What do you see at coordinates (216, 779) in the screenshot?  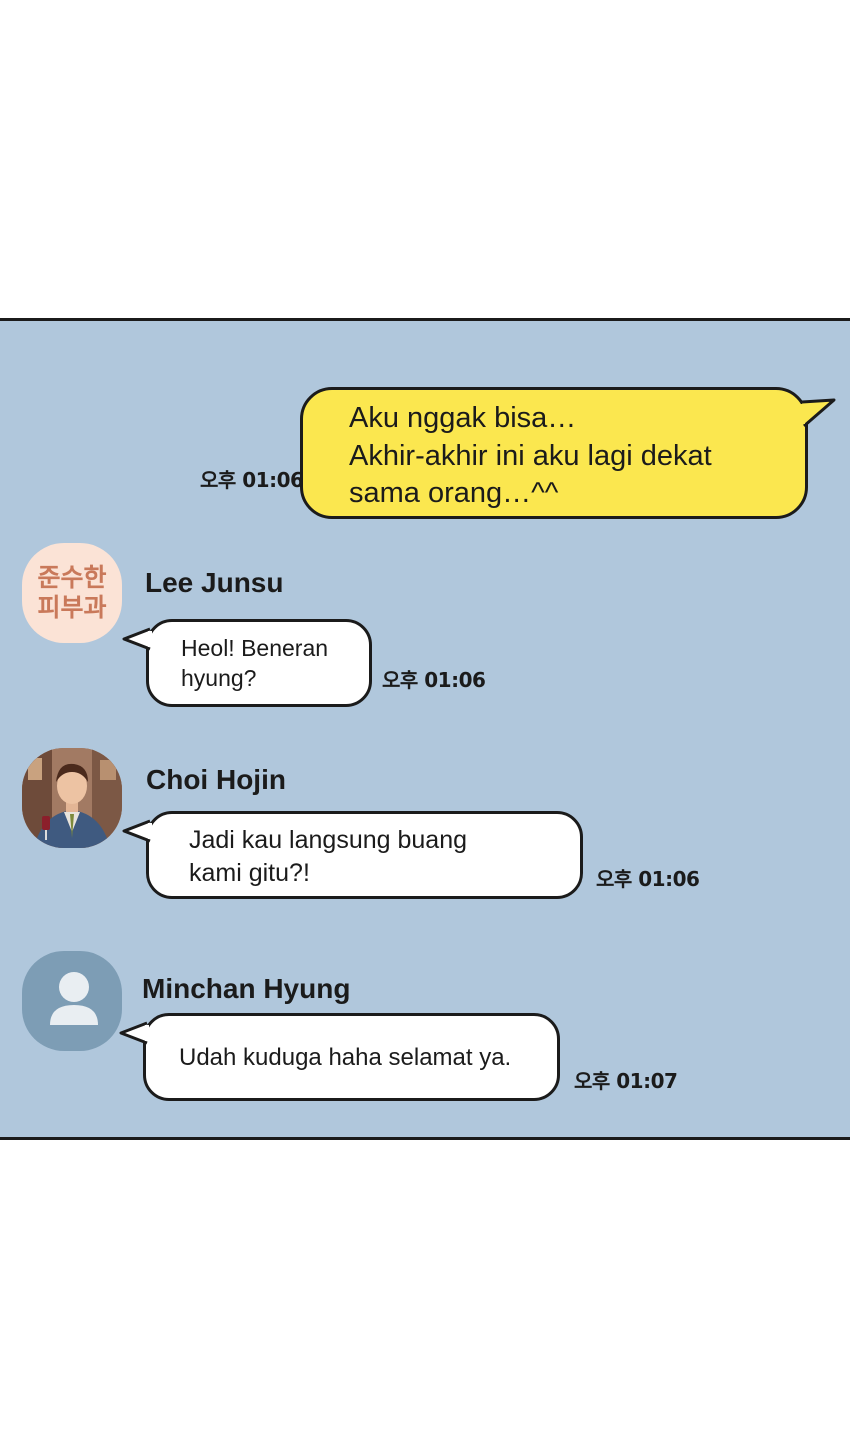 I see `sender-name: Choi Hojin` at bounding box center [216, 779].